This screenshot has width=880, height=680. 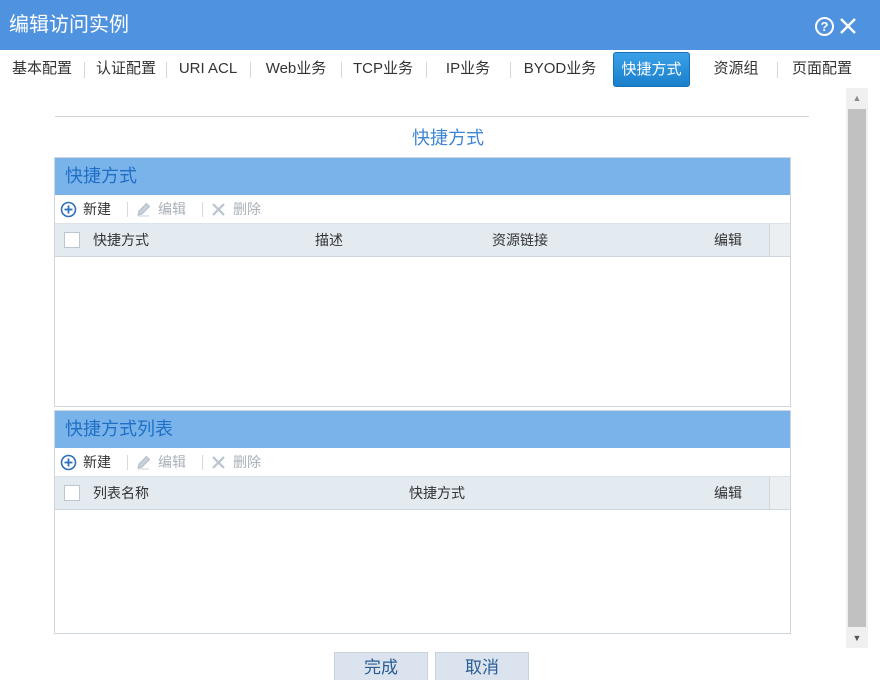 What do you see at coordinates (824, 26) in the screenshot?
I see `help-icon: ?` at bounding box center [824, 26].